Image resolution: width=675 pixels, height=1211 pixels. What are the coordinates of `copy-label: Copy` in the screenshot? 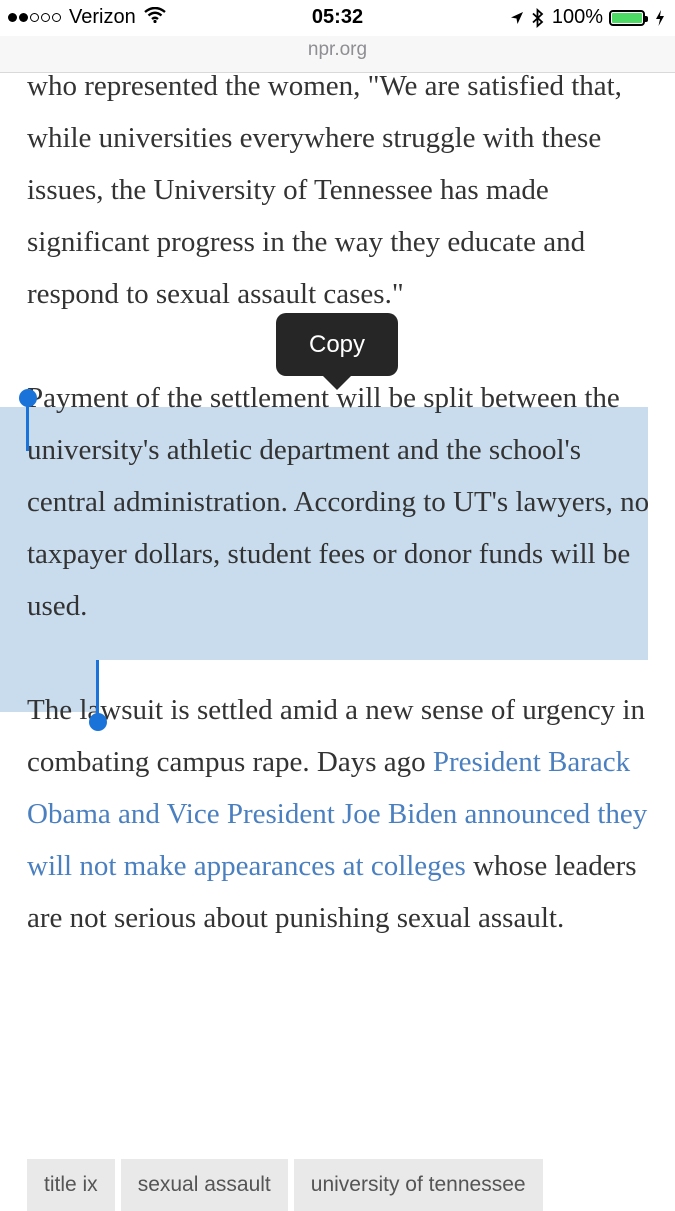 It's located at (337, 344).